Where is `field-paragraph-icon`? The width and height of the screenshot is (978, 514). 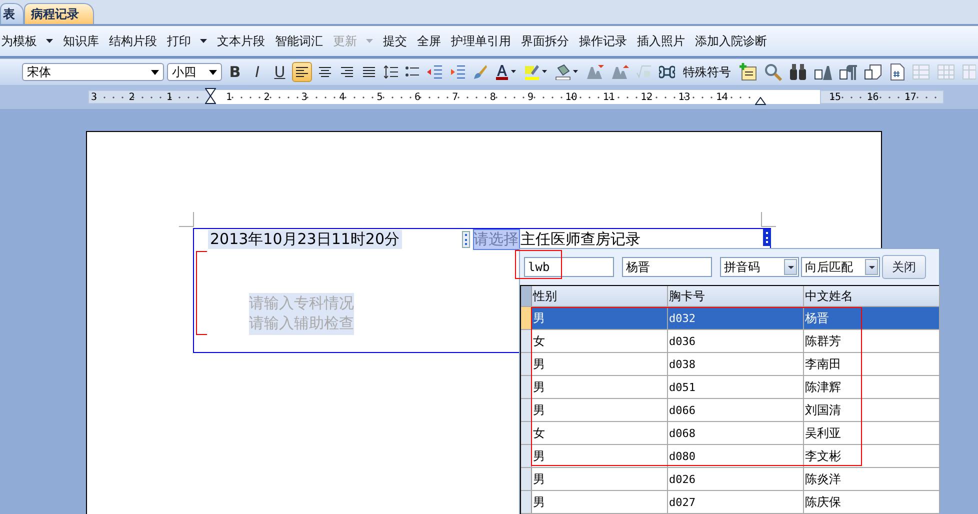 field-paragraph-icon is located at coordinates (847, 72).